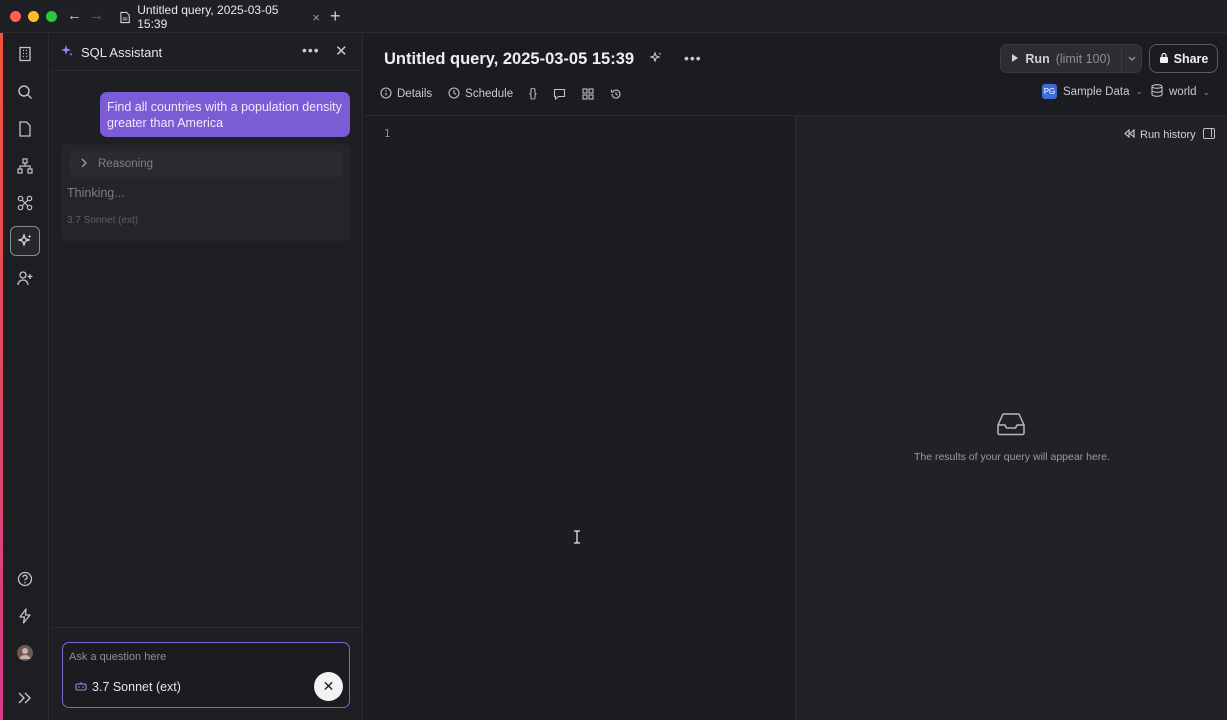 This screenshot has width=1227, height=720. I want to click on forward-arrow-icon: →, so click(96, 15).